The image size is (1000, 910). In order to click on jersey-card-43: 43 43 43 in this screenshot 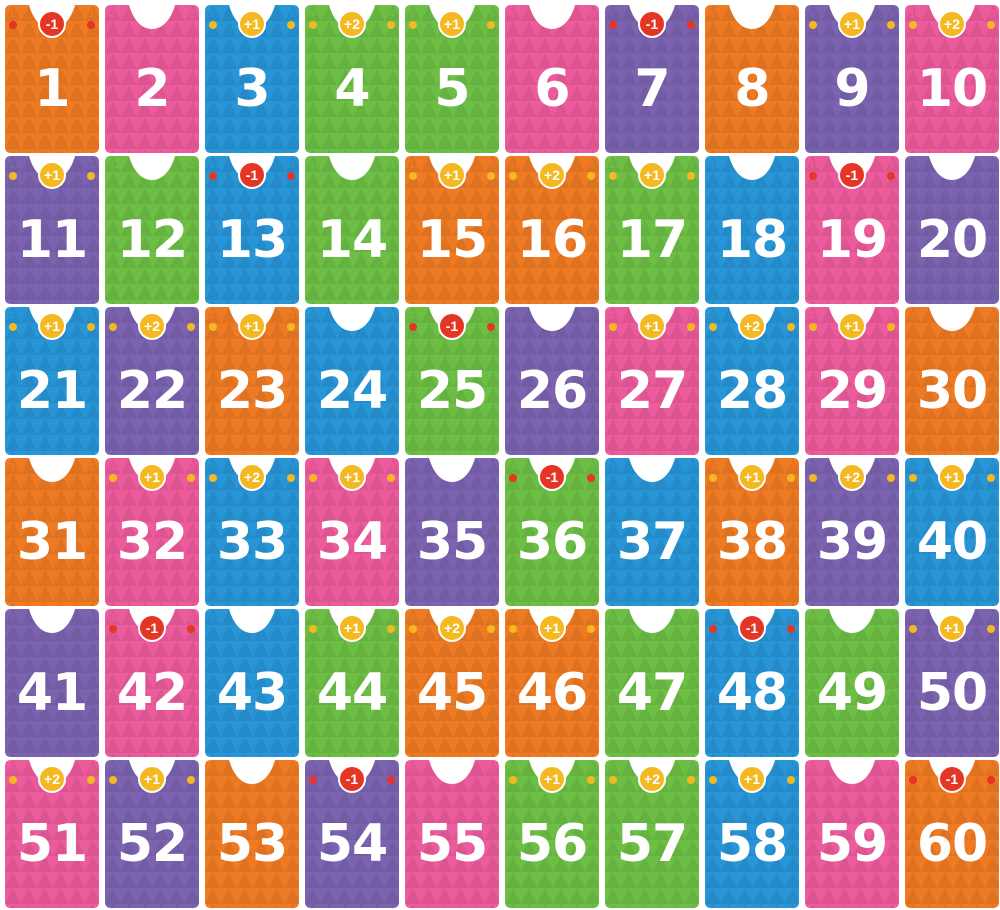, I will do `click(252, 683)`.